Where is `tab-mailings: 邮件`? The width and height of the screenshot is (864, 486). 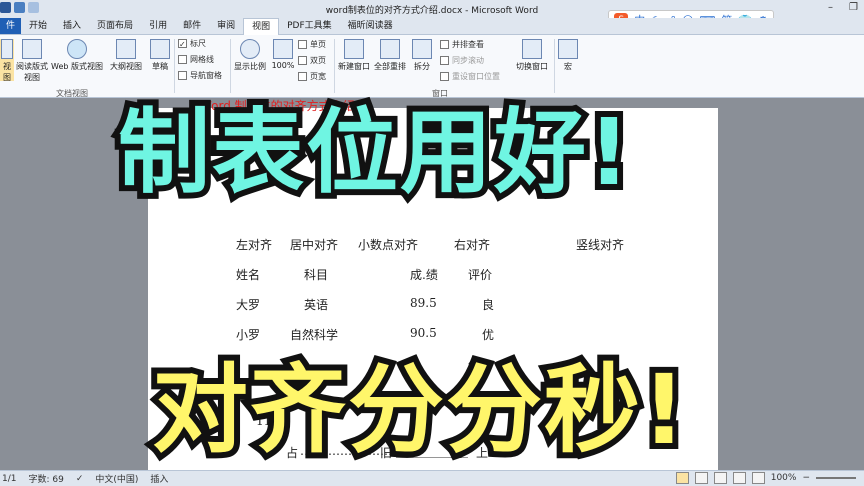
tab-mailings: 邮件 is located at coordinates (192, 26).